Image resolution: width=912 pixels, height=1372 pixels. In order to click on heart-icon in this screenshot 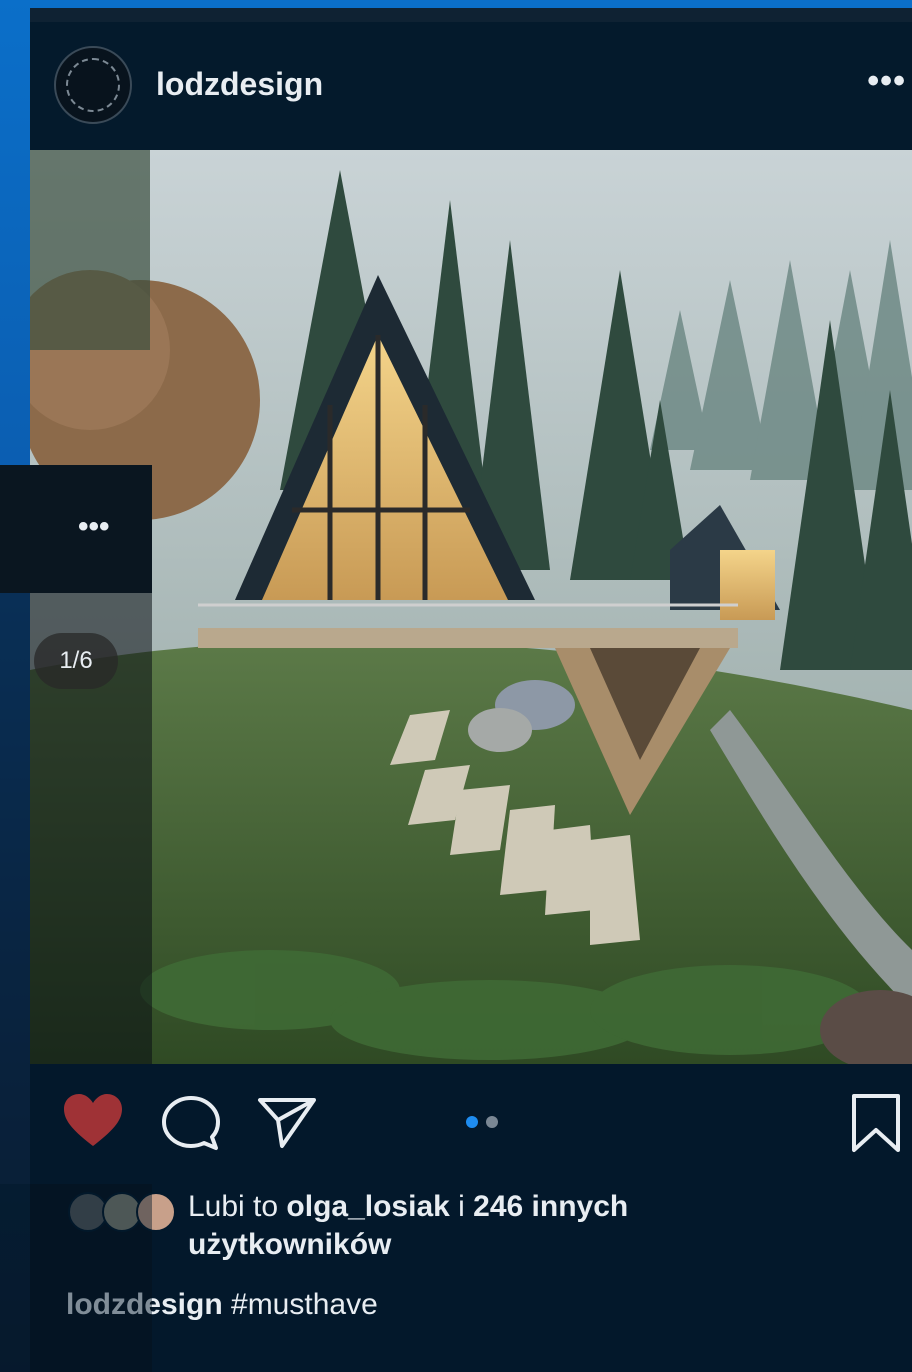, I will do `click(93, 1120)`.